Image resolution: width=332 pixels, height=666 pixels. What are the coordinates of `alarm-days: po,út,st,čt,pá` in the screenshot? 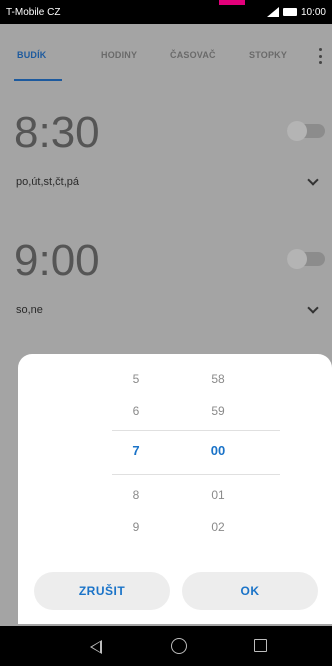 It's located at (47, 182).